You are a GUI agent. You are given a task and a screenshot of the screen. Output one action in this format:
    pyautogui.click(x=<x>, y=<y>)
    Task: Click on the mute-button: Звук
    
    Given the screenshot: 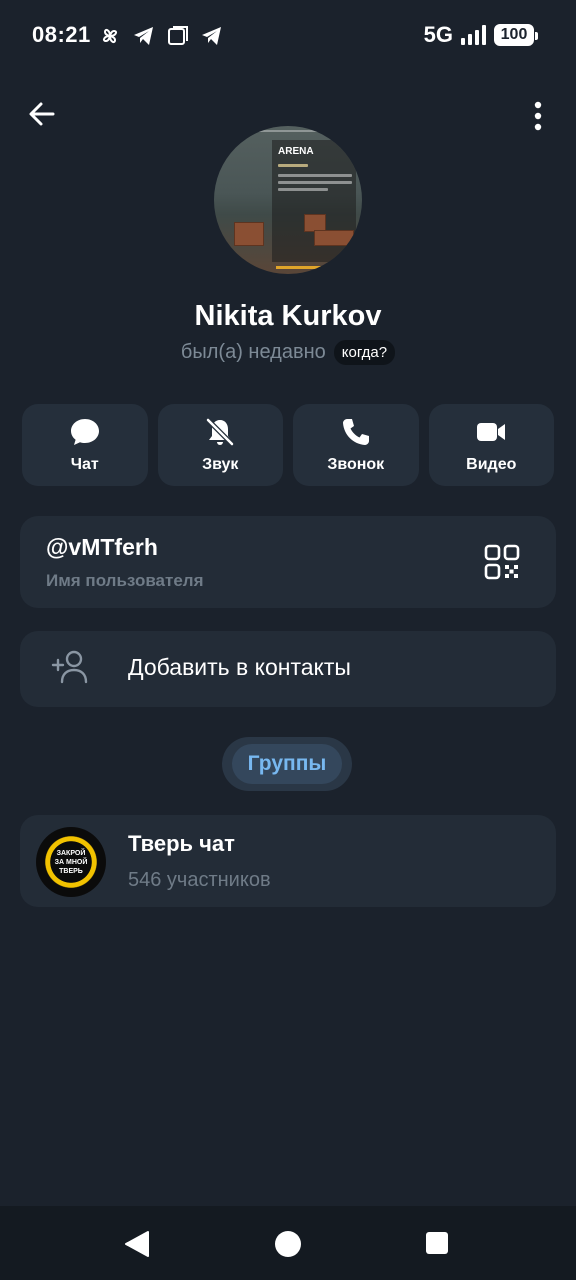 What is the action you would take?
    pyautogui.click(x=220, y=445)
    